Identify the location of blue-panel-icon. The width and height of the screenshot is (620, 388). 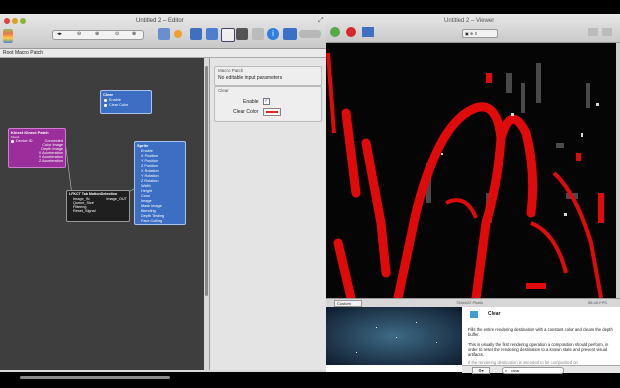
(290, 34).